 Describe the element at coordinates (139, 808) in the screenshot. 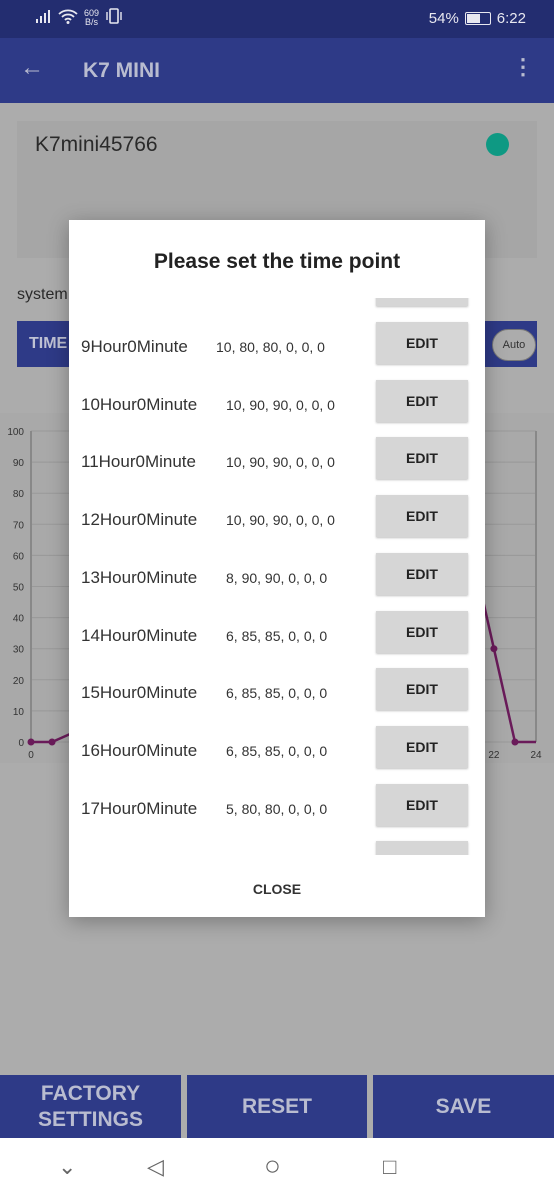

I see `time-label: 17Hour0Minute` at that location.